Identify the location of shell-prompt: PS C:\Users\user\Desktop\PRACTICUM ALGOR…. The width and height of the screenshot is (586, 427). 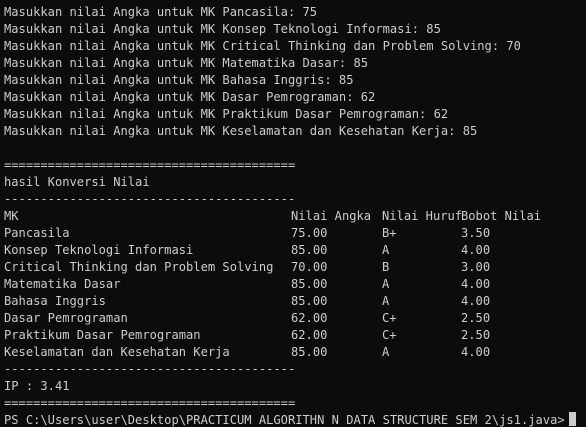
(284, 420).